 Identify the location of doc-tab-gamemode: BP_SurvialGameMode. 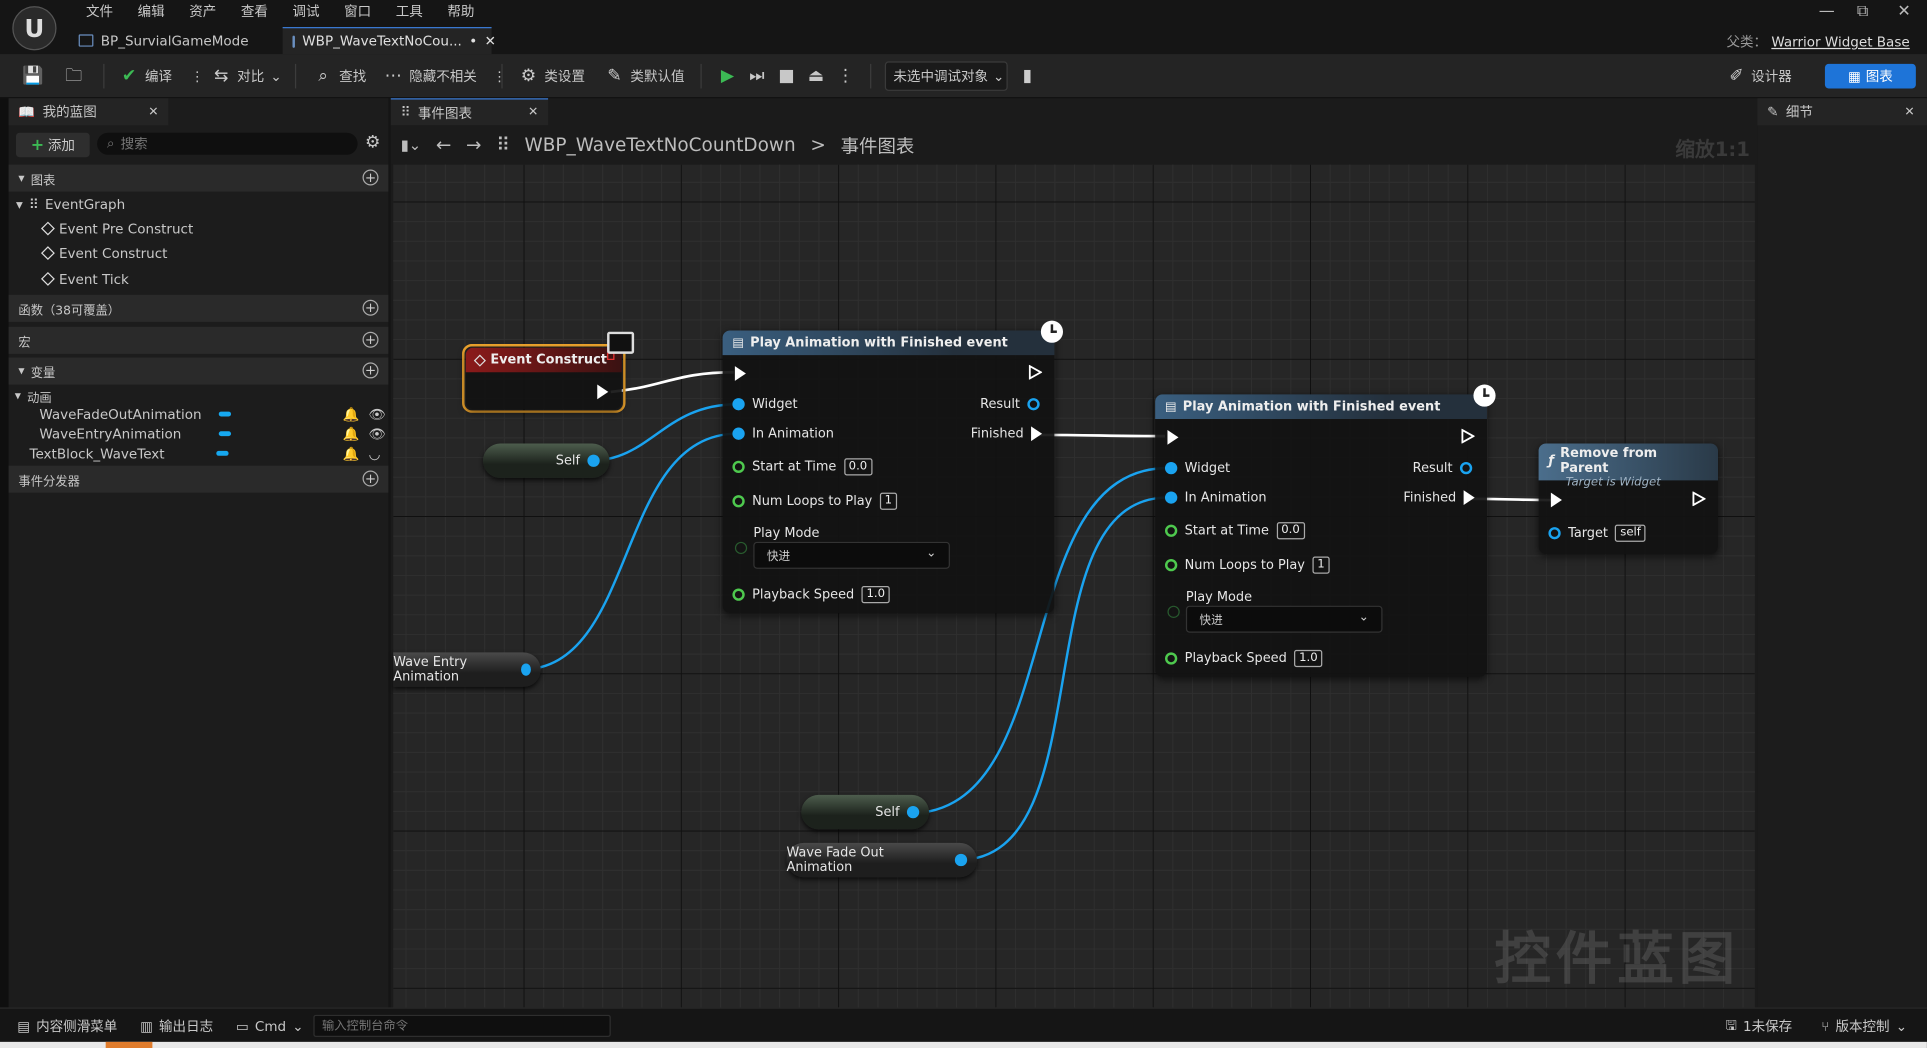
(174, 40).